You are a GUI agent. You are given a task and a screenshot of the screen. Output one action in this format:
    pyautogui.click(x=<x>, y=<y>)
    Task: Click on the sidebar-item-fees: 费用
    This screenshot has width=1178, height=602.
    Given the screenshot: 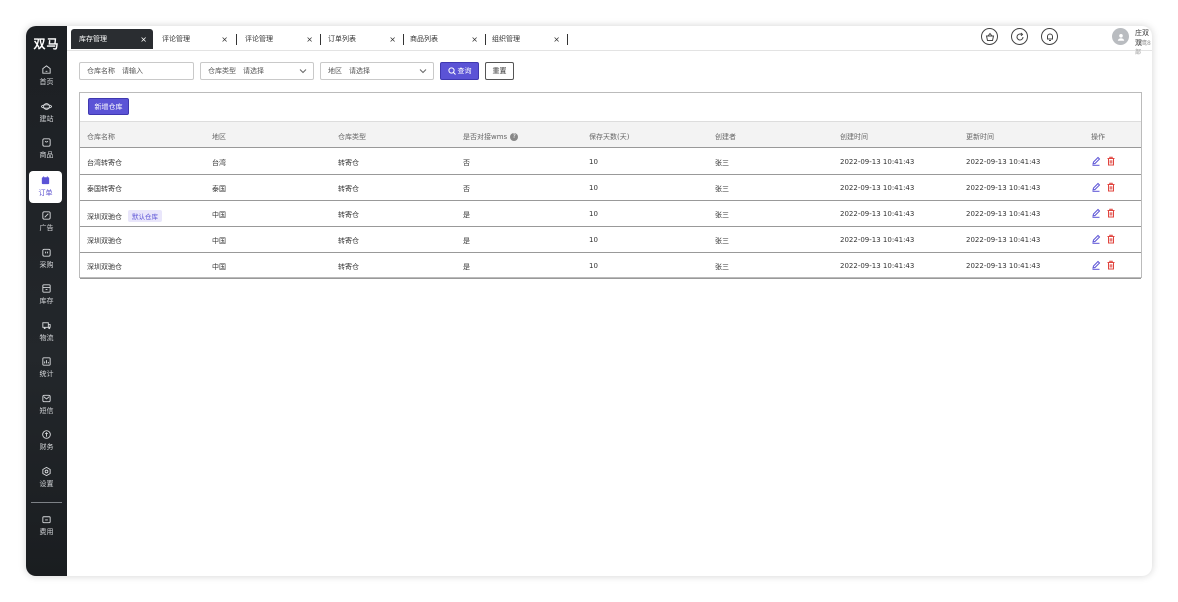 What is the action you would take?
    pyautogui.click(x=46, y=531)
    